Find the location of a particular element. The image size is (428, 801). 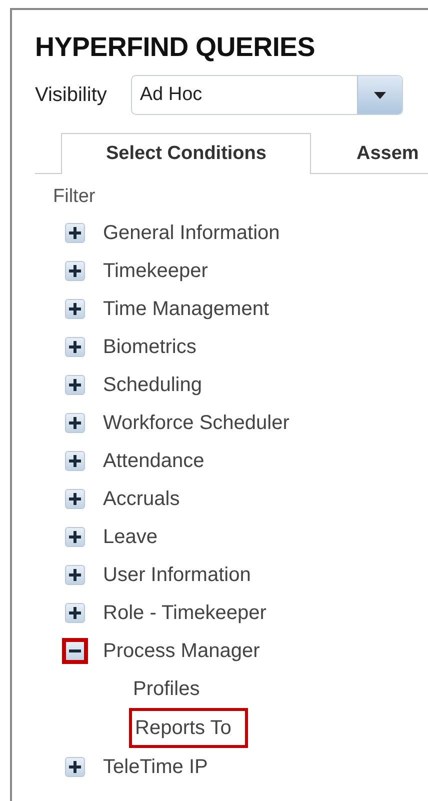

tree-item: Role - Timekeeper is located at coordinates (184, 613).